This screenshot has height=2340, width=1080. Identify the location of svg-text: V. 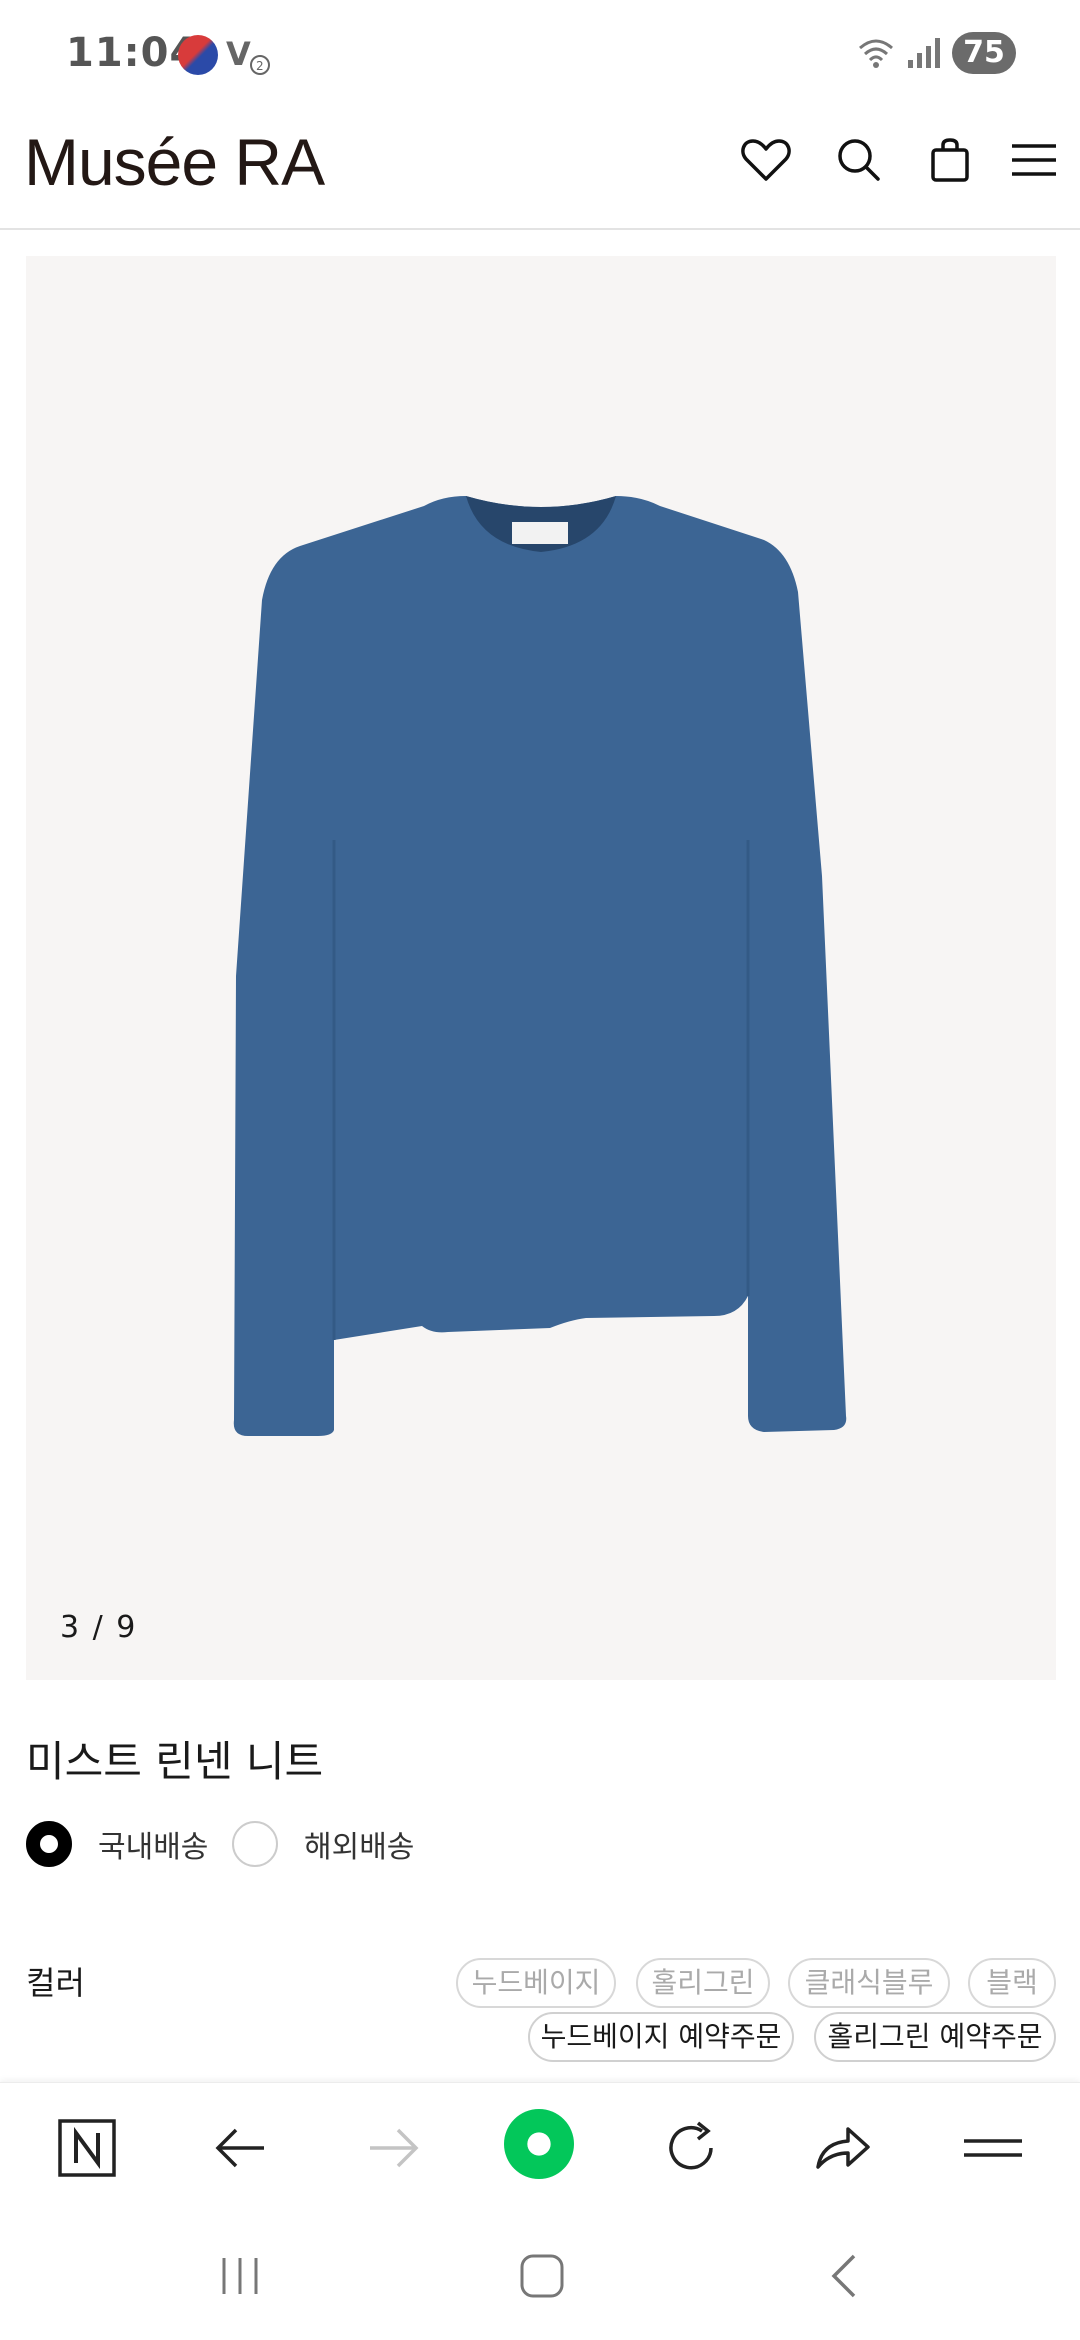
(238, 54).